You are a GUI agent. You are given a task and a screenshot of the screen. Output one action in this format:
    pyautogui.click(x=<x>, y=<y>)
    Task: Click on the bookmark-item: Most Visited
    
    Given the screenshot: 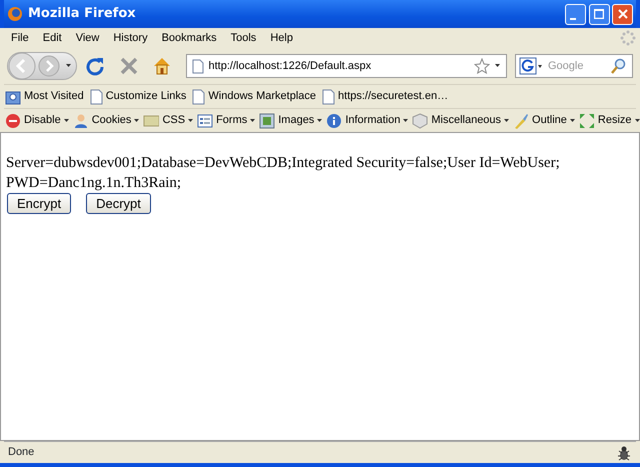 What is the action you would take?
    pyautogui.click(x=44, y=96)
    